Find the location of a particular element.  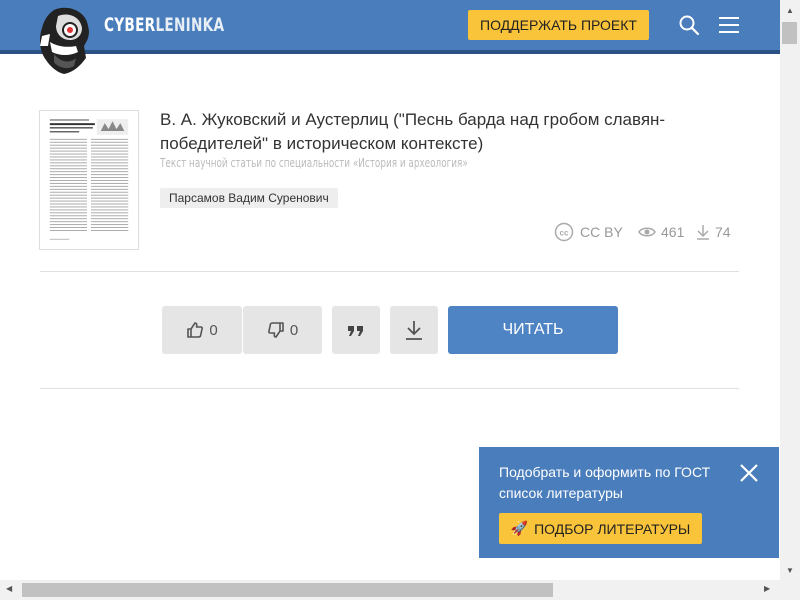

downloads-count: 74 is located at coordinates (723, 232).